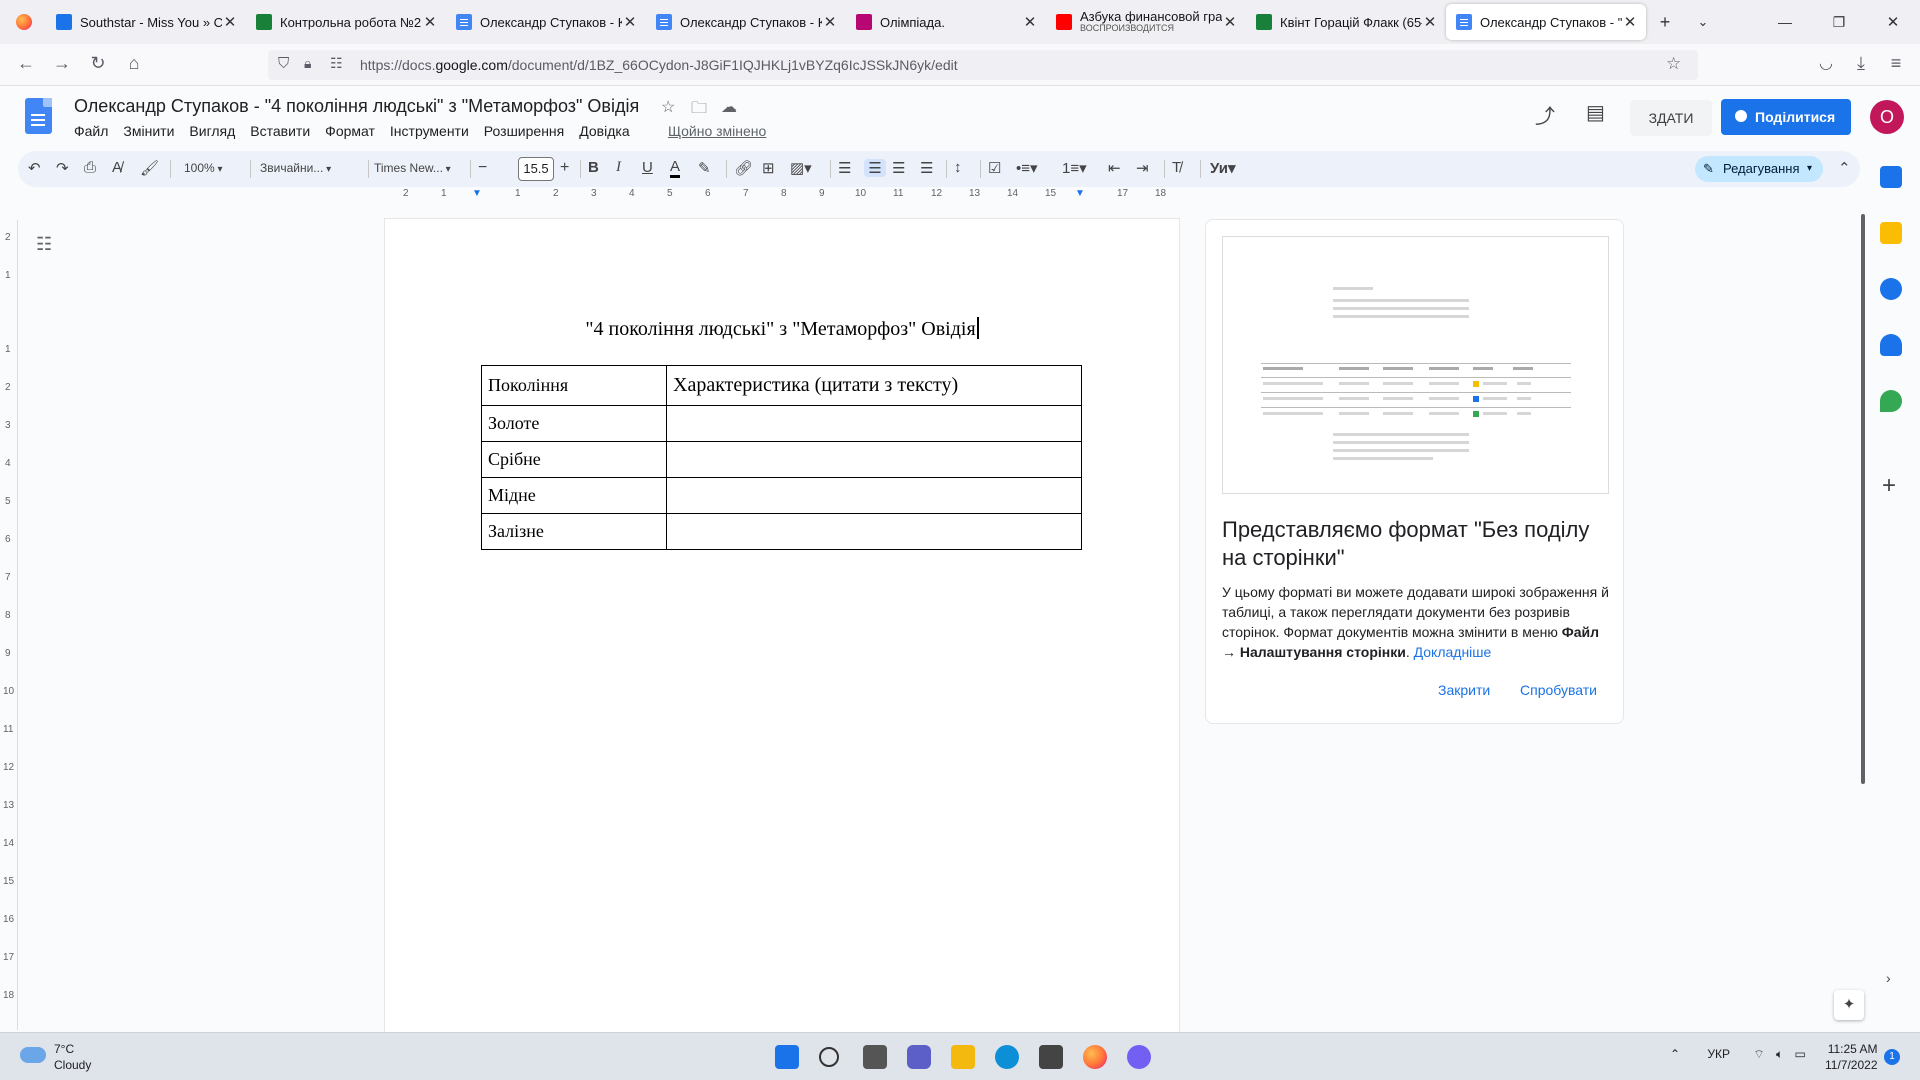  Describe the element at coordinates (743, 168) in the screenshot. I see `insert-link-icon: 🔗︎` at that location.